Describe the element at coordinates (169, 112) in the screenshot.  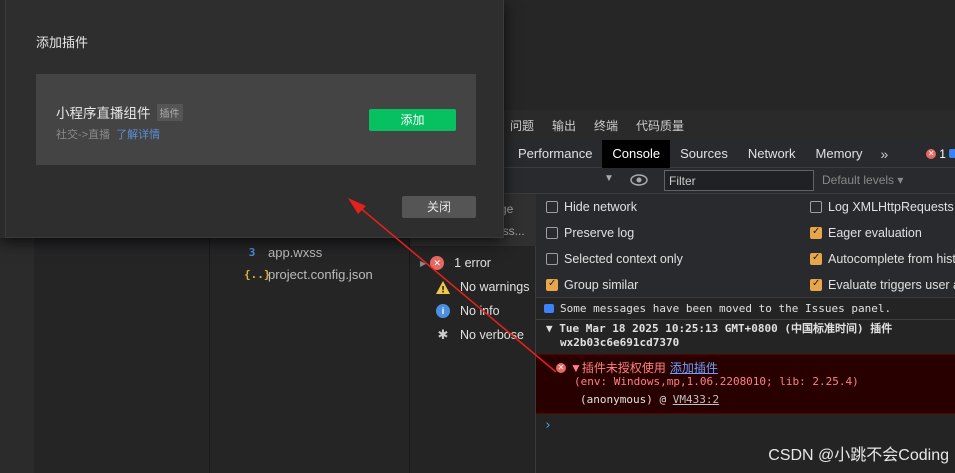
I see `plugin-tag: 插件` at that location.